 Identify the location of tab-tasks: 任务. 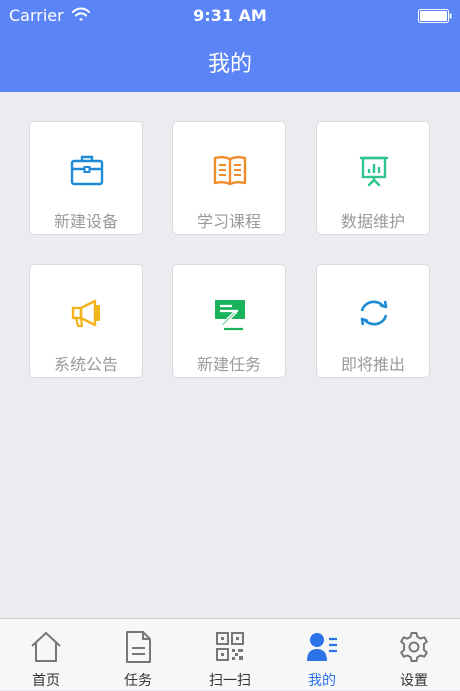
(138, 655).